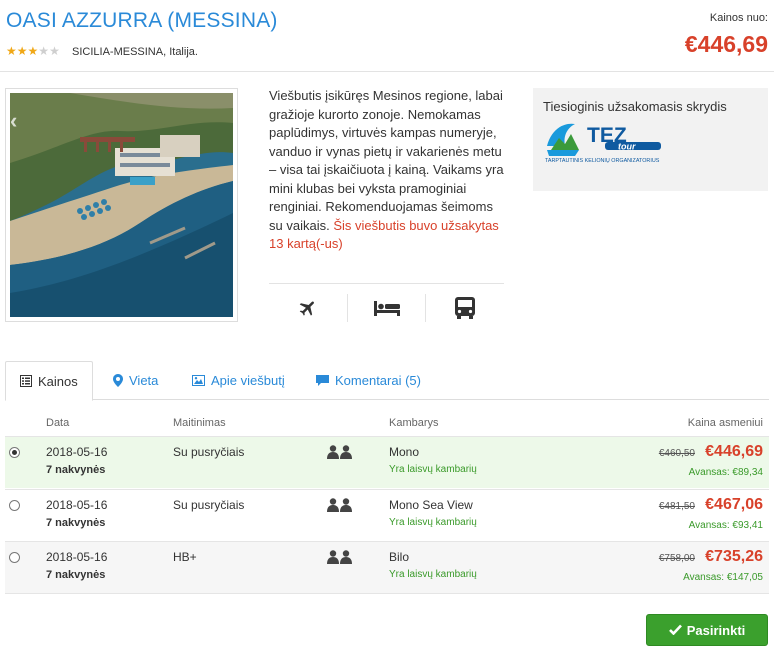  What do you see at coordinates (119, 52) in the screenshot?
I see `location-region: SICILIA-MESSINA,` at bounding box center [119, 52].